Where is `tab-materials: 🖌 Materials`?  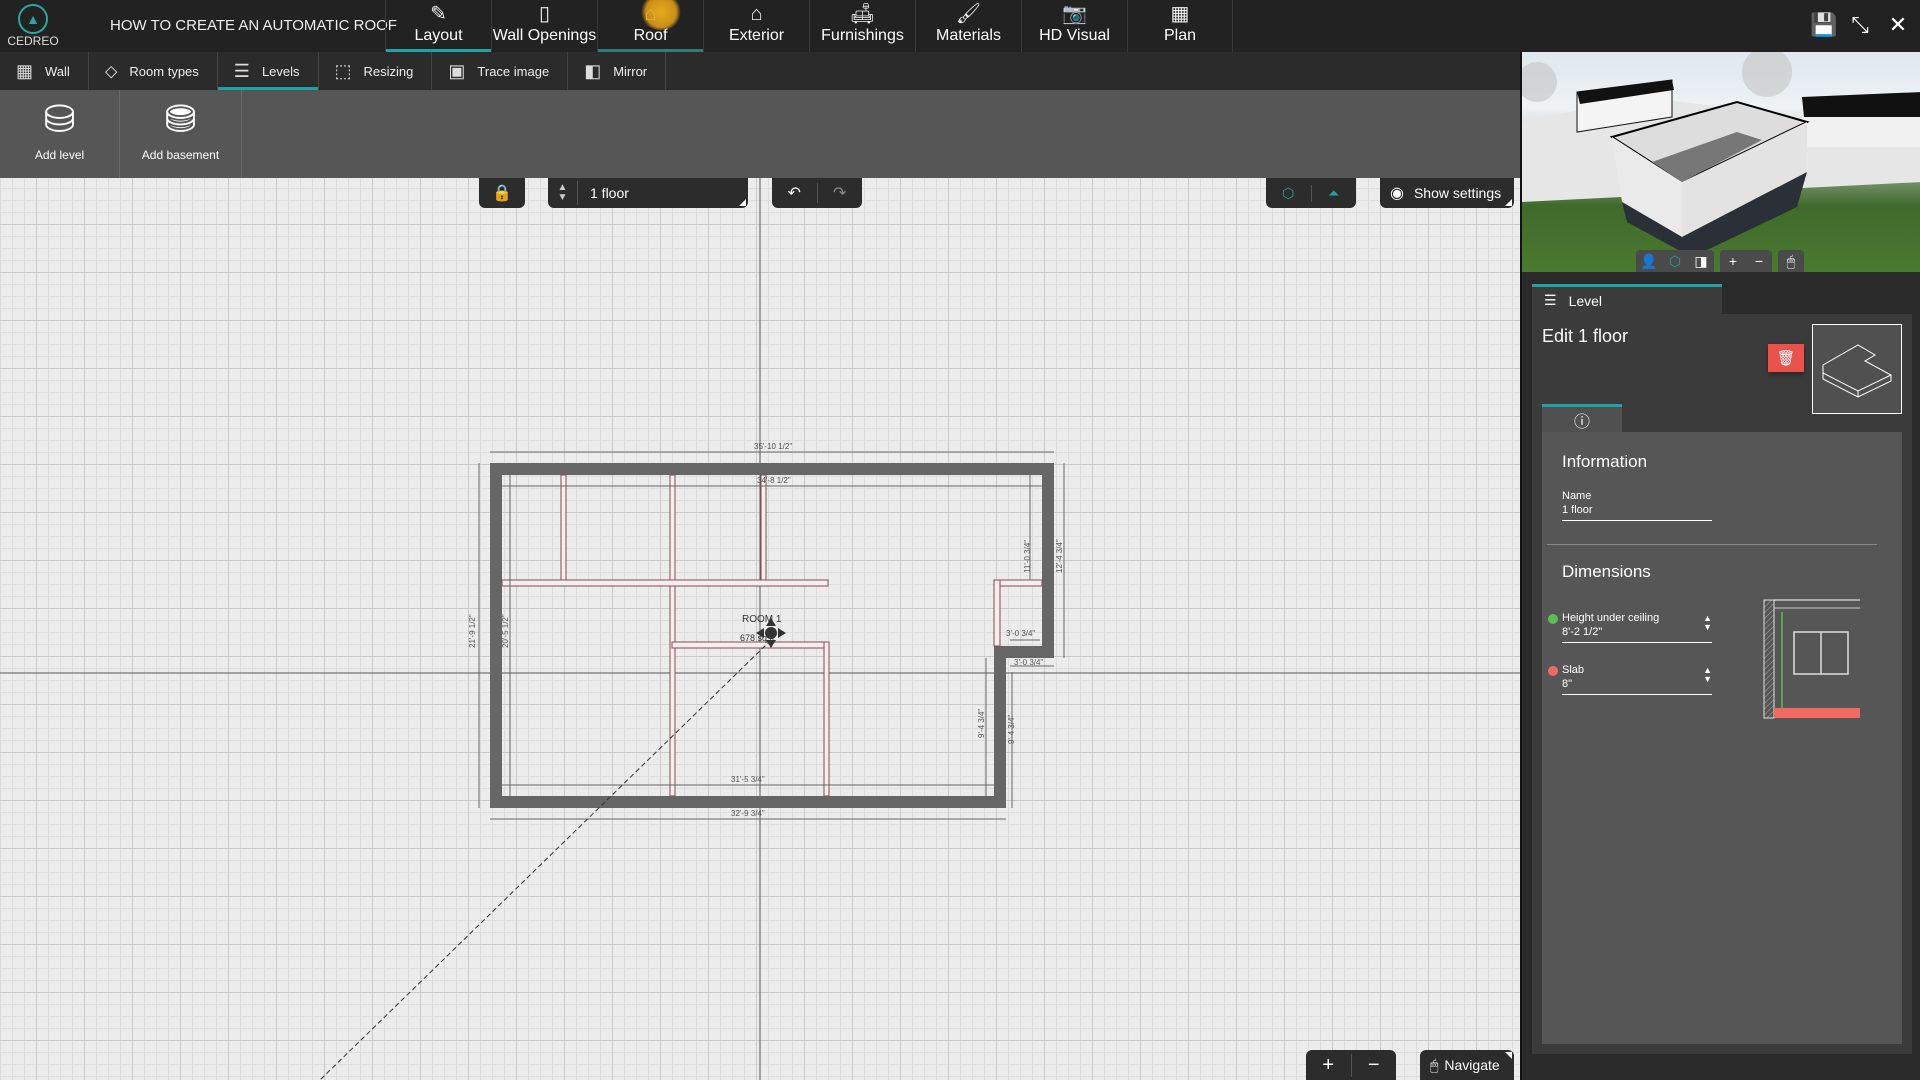 tab-materials: 🖌 Materials is located at coordinates (968, 26).